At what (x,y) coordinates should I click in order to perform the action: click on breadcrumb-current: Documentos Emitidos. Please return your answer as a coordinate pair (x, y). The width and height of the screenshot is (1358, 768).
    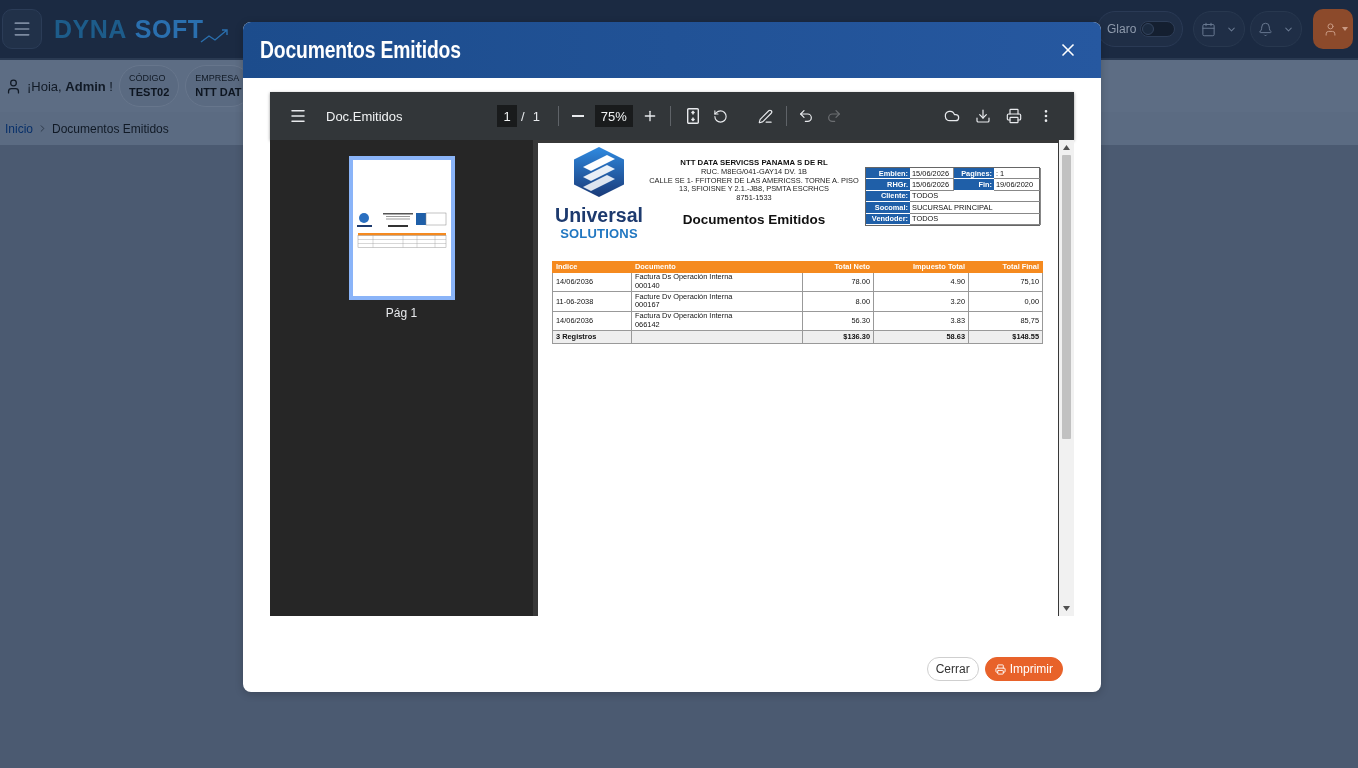
    Looking at the image, I should click on (110, 128).